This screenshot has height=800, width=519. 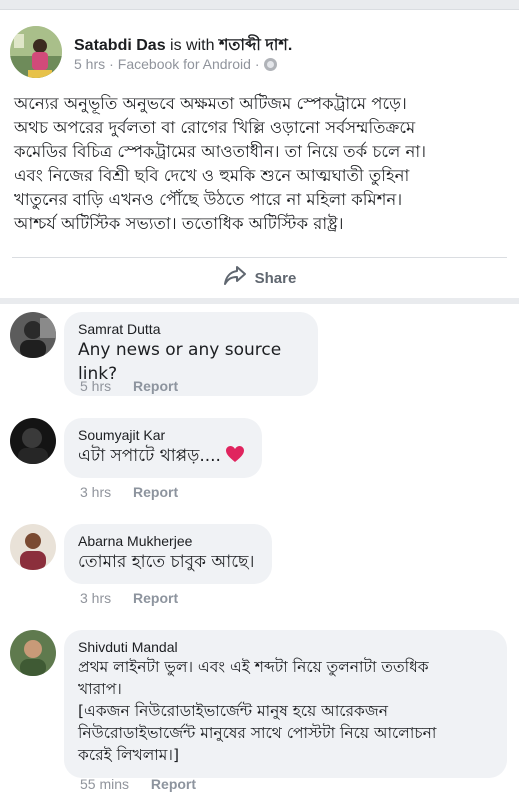 I want to click on share-button: Share, so click(x=259, y=278).